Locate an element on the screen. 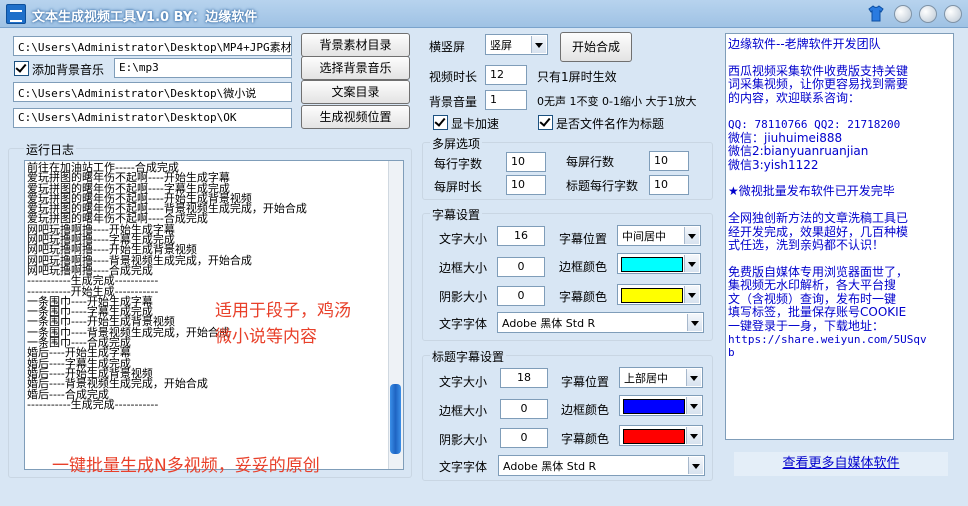 Image resolution: width=968 pixels, height=506 pixels. info-line: 的内容，欢迎联系咨询： is located at coordinates (794, 97).